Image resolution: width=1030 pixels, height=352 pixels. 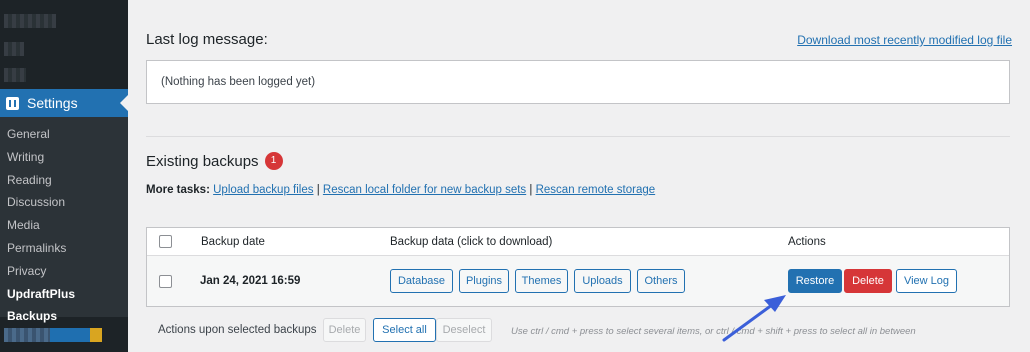 What do you see at coordinates (754, 318) in the screenshot?
I see `arrow-pointer-icon` at bounding box center [754, 318].